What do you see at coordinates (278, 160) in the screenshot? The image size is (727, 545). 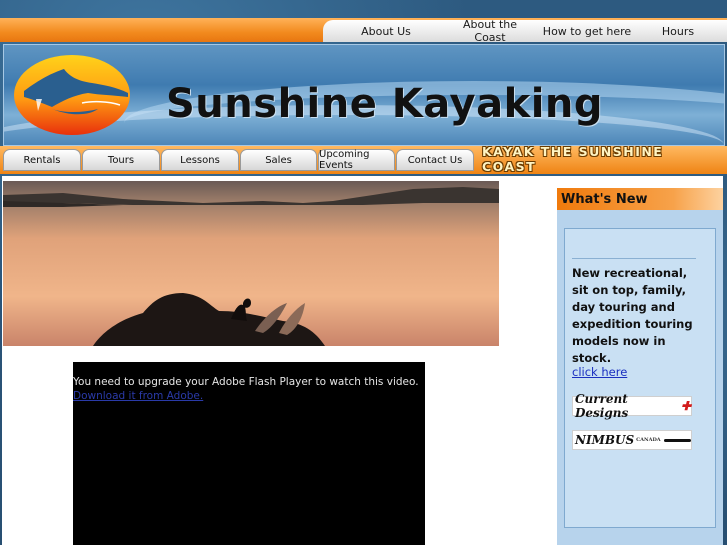 I see `tab-sales: Sales` at bounding box center [278, 160].